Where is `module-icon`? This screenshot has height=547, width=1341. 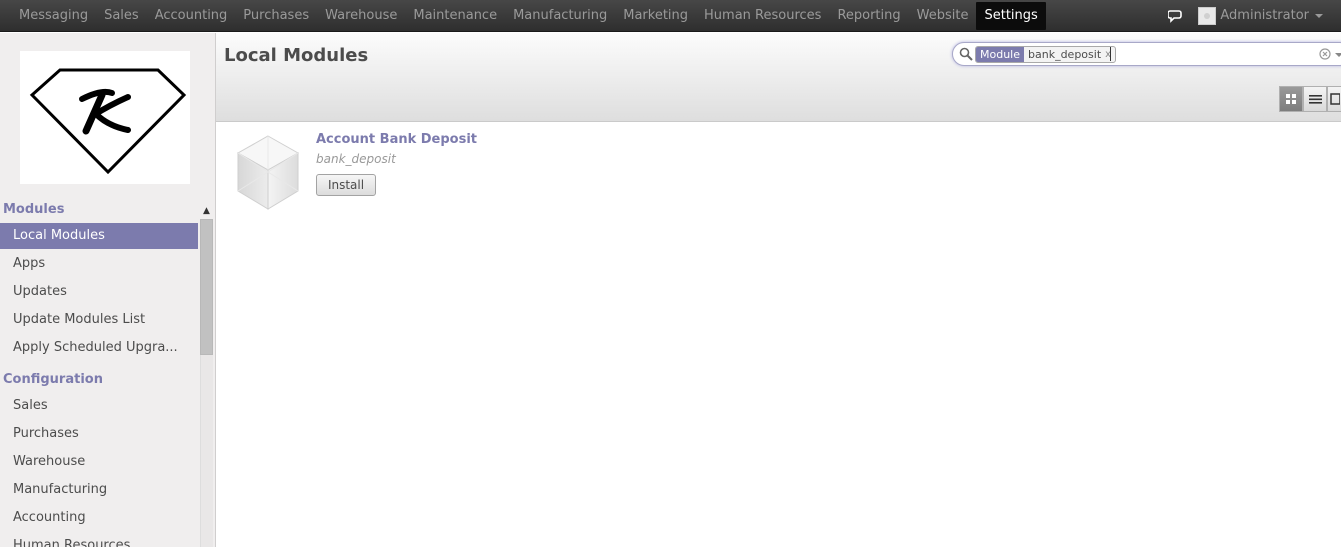 module-icon is located at coordinates (268, 173).